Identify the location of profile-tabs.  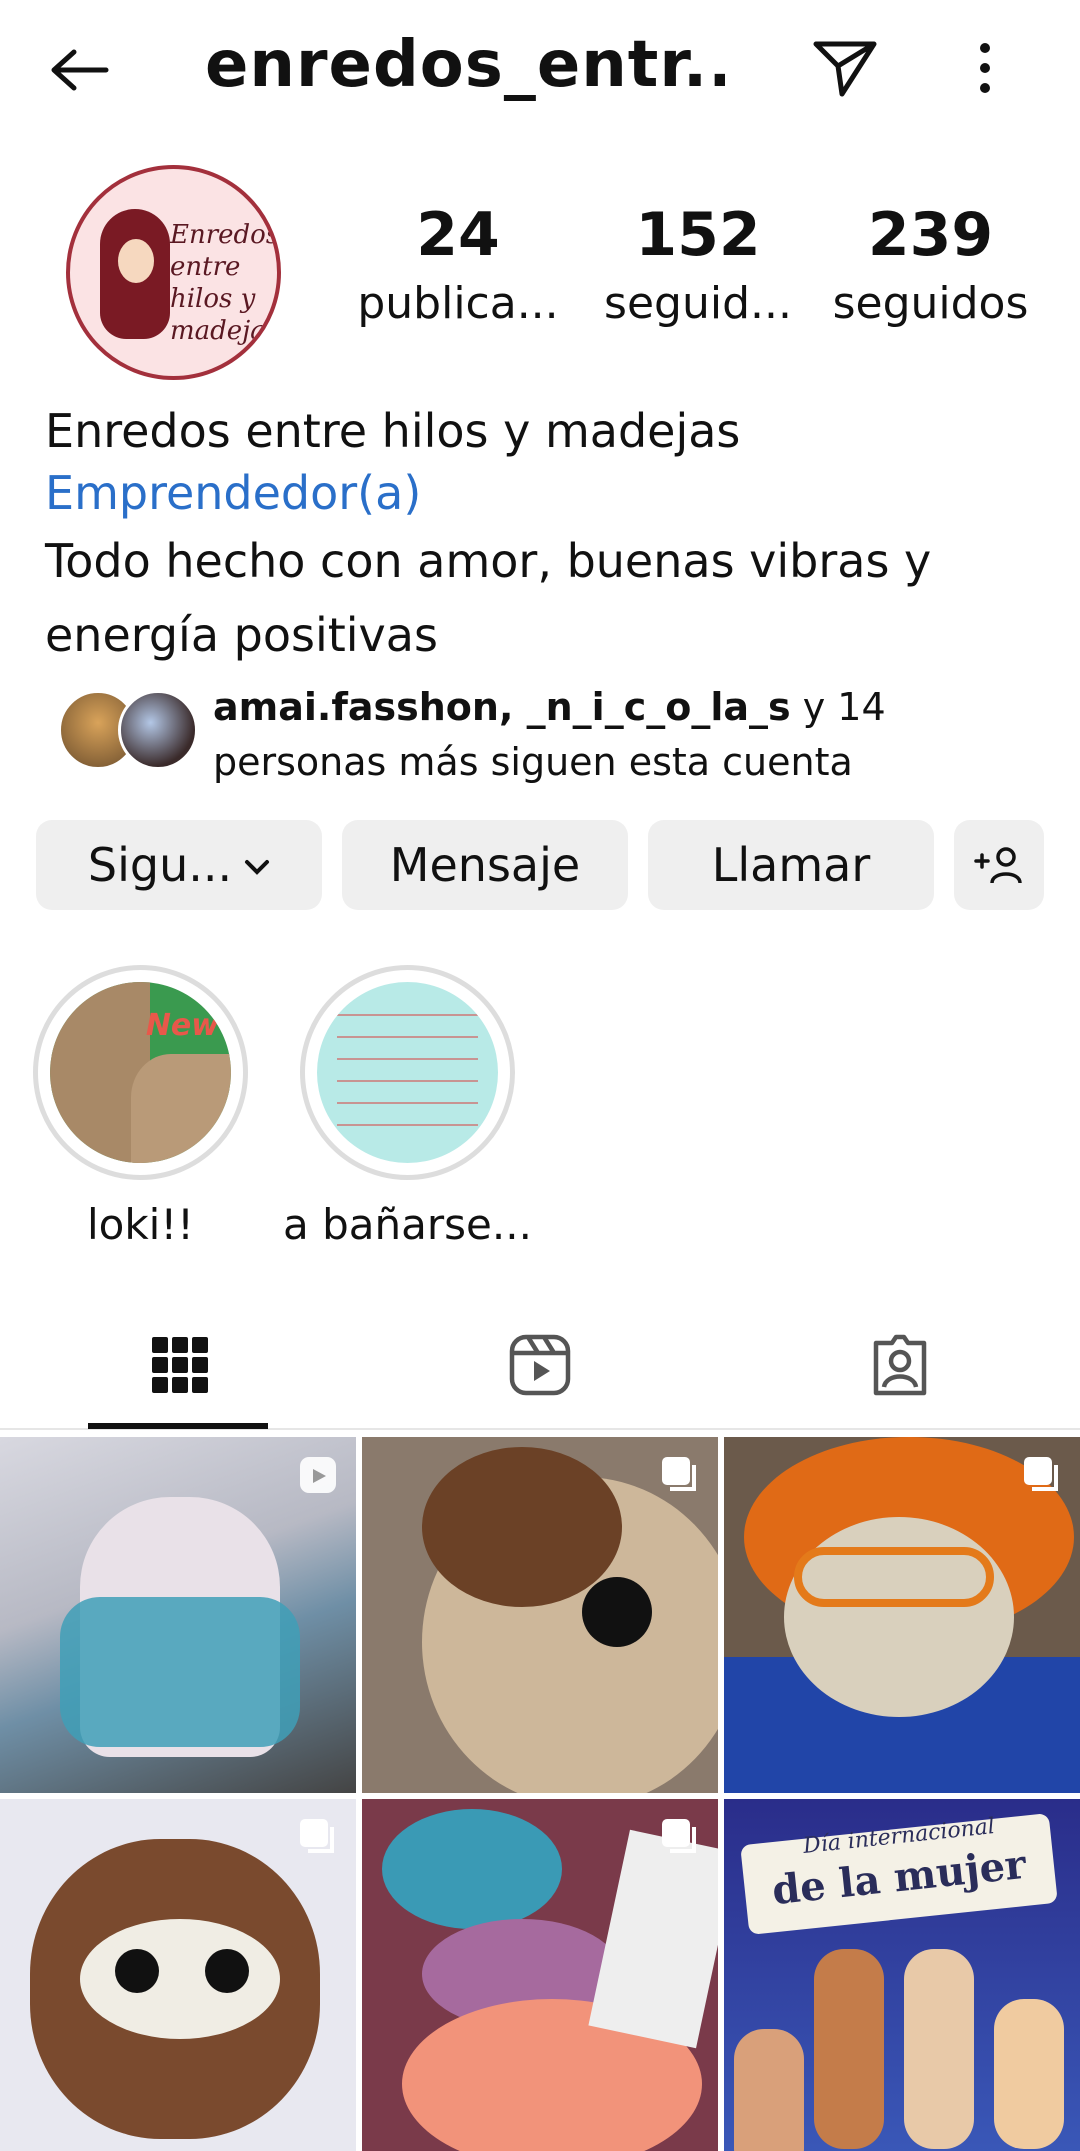
(540, 1367).